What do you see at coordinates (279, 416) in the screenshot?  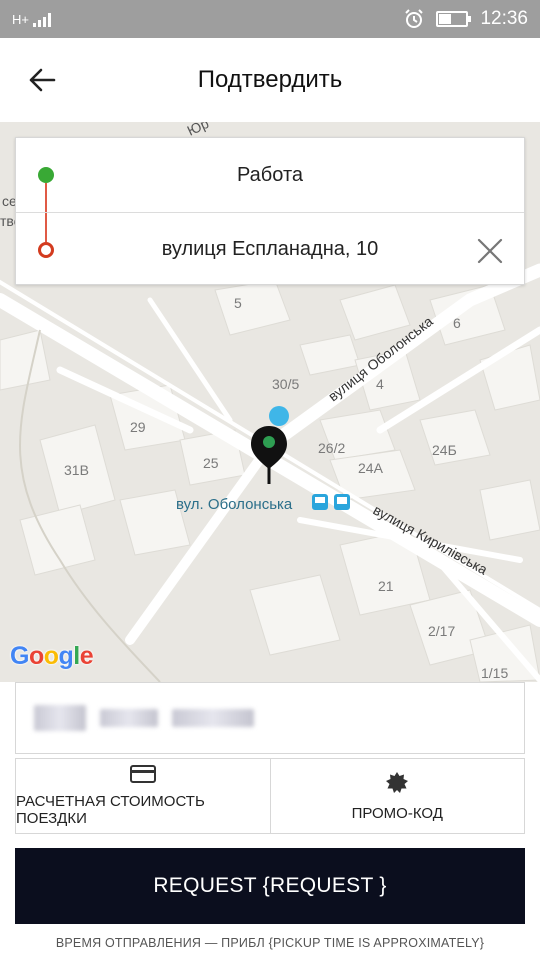 I see `my-location-dot` at bounding box center [279, 416].